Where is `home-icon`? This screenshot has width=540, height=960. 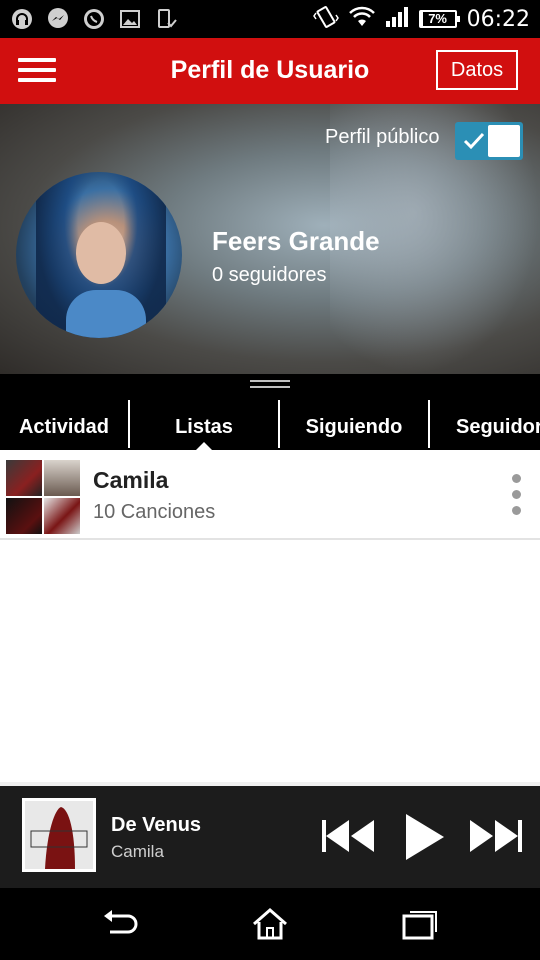 home-icon is located at coordinates (270, 924).